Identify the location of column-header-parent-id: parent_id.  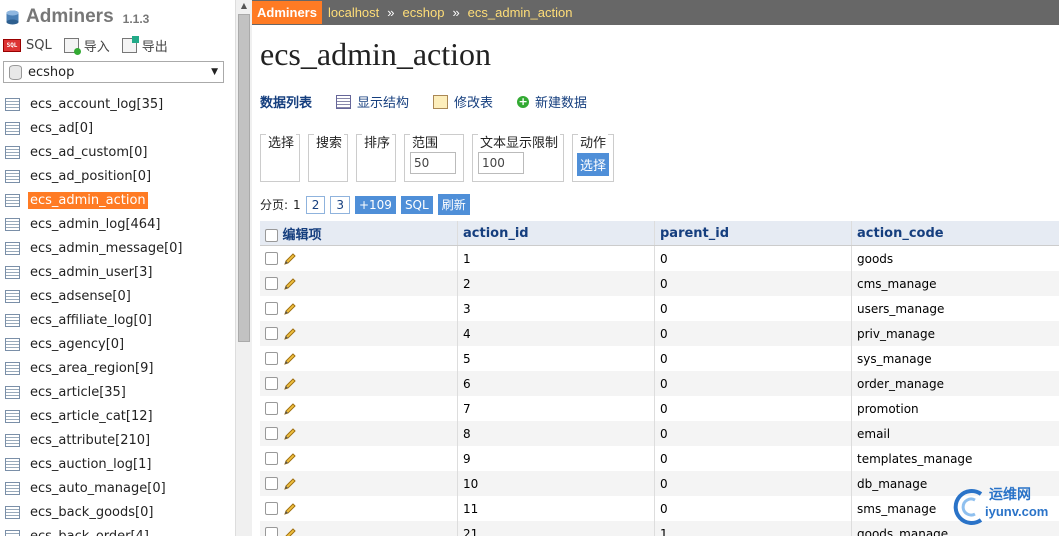
(753, 233).